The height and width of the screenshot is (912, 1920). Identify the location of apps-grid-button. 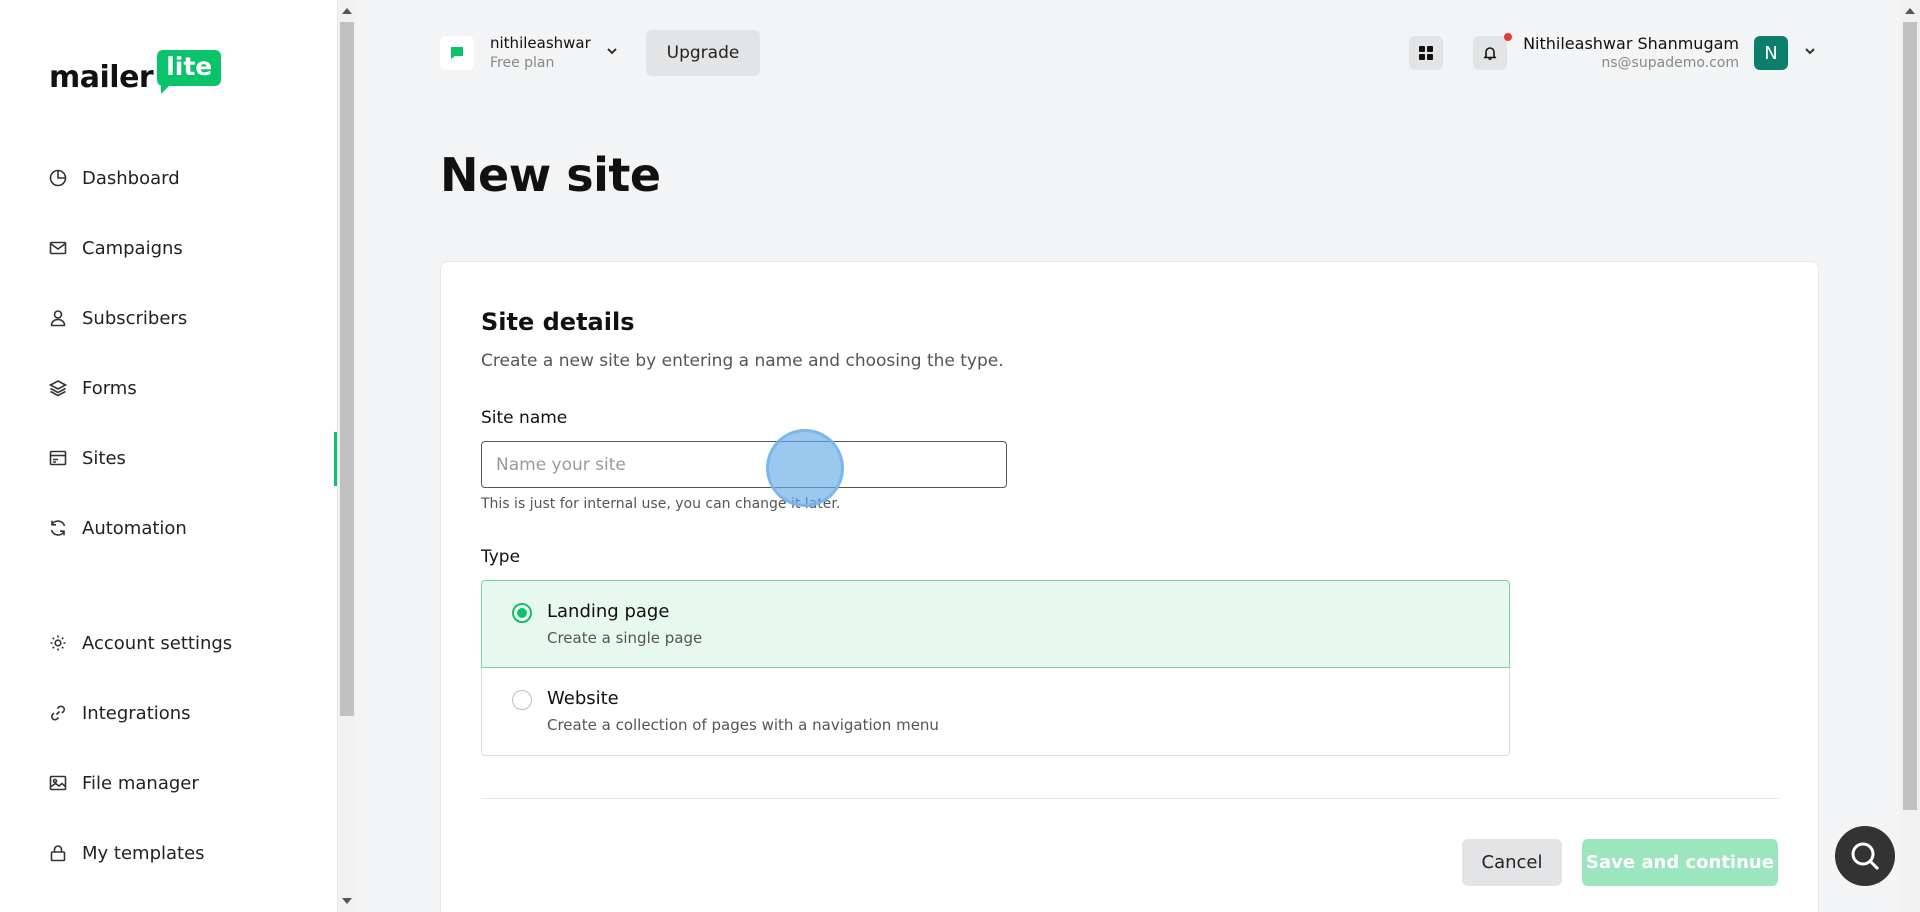
(1426, 53).